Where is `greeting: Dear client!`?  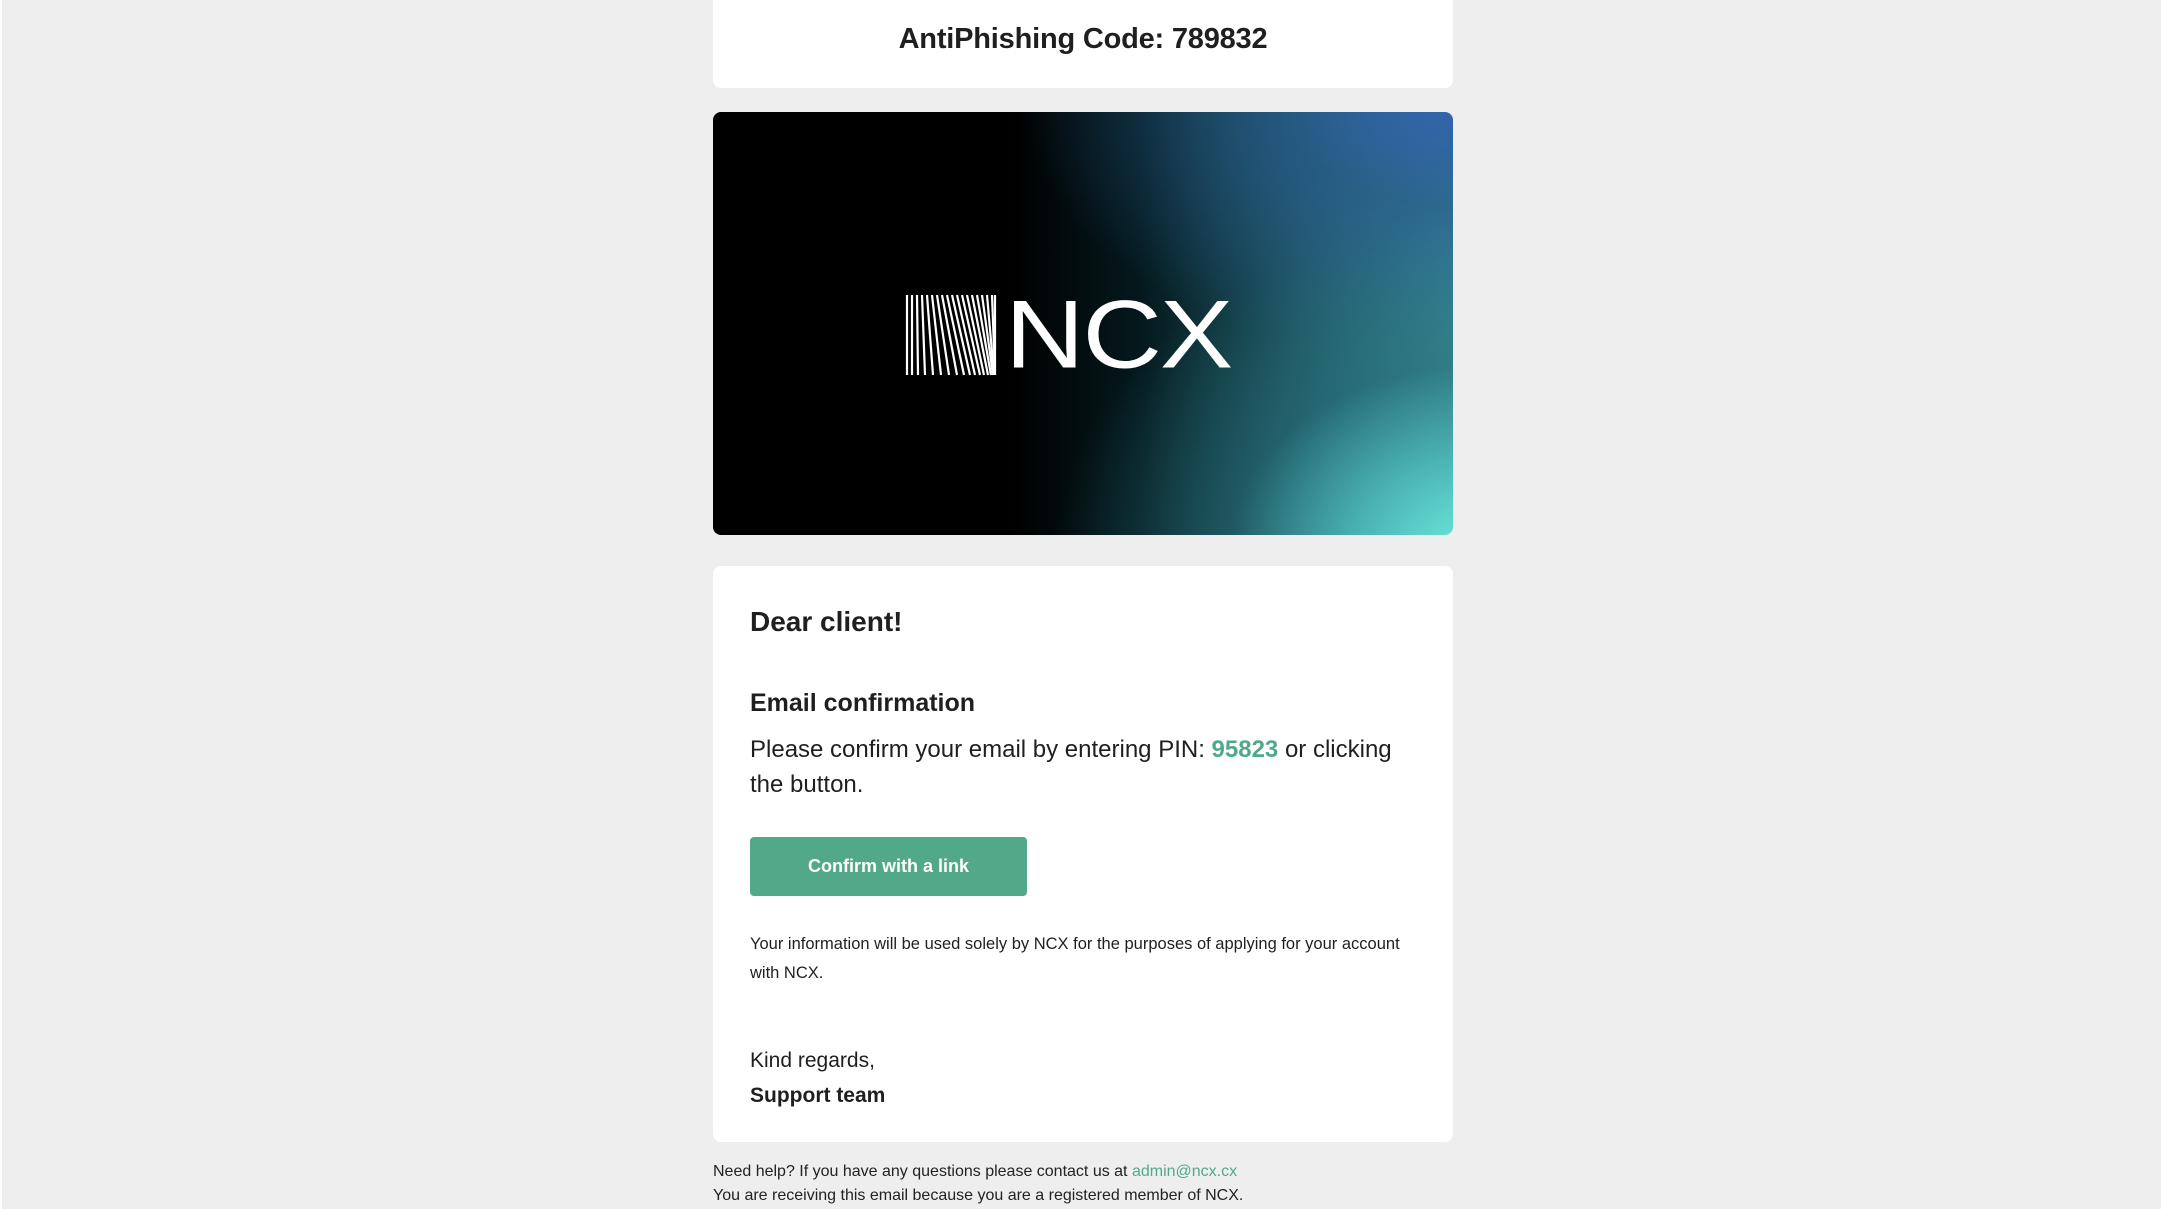 greeting: Dear client! is located at coordinates (826, 621).